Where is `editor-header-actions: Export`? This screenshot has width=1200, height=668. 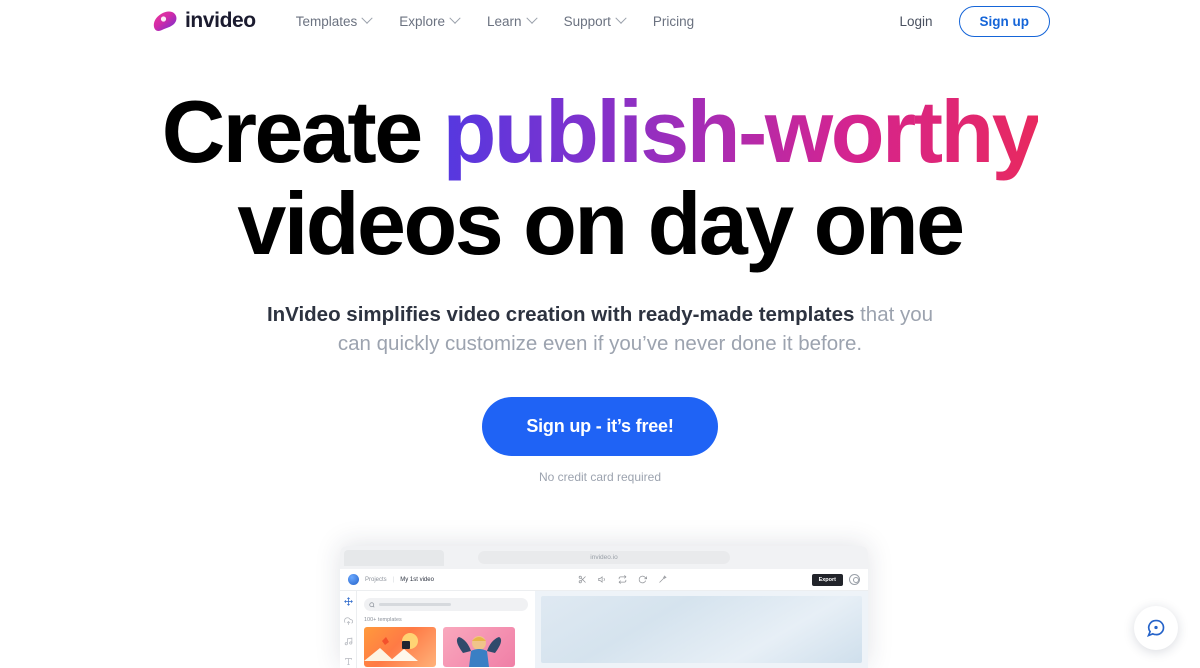
editor-header-actions: Export is located at coordinates (835, 579).